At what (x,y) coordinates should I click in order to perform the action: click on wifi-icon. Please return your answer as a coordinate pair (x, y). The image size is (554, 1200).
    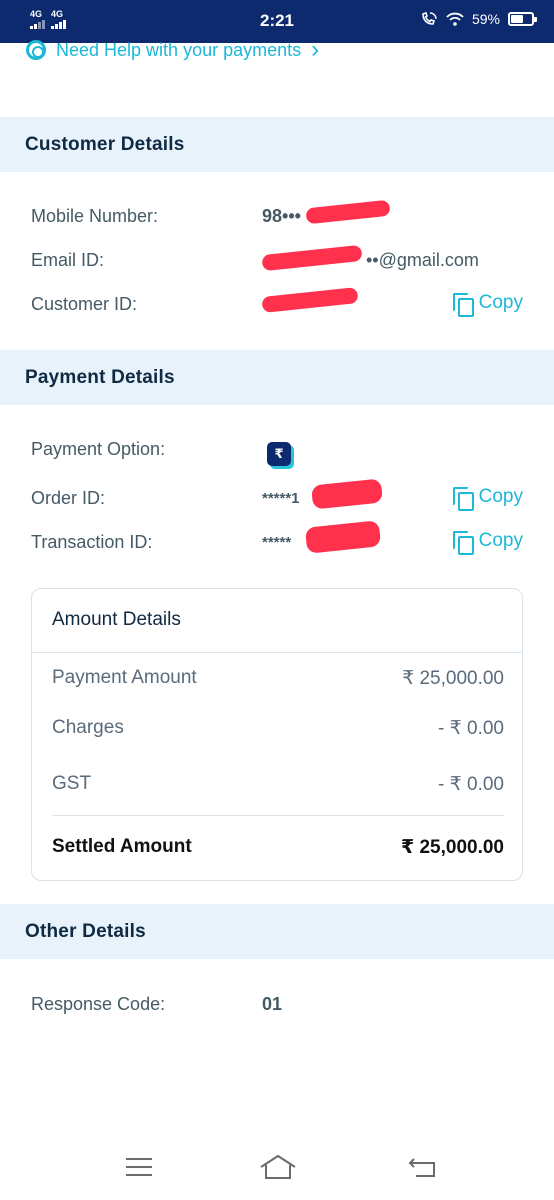
    Looking at the image, I should click on (455, 19).